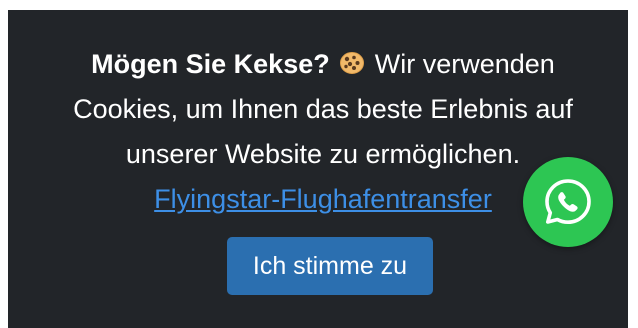 The image size is (638, 328). What do you see at coordinates (330, 266) in the screenshot?
I see `accept-cookies-button: Ich stimme zu` at bounding box center [330, 266].